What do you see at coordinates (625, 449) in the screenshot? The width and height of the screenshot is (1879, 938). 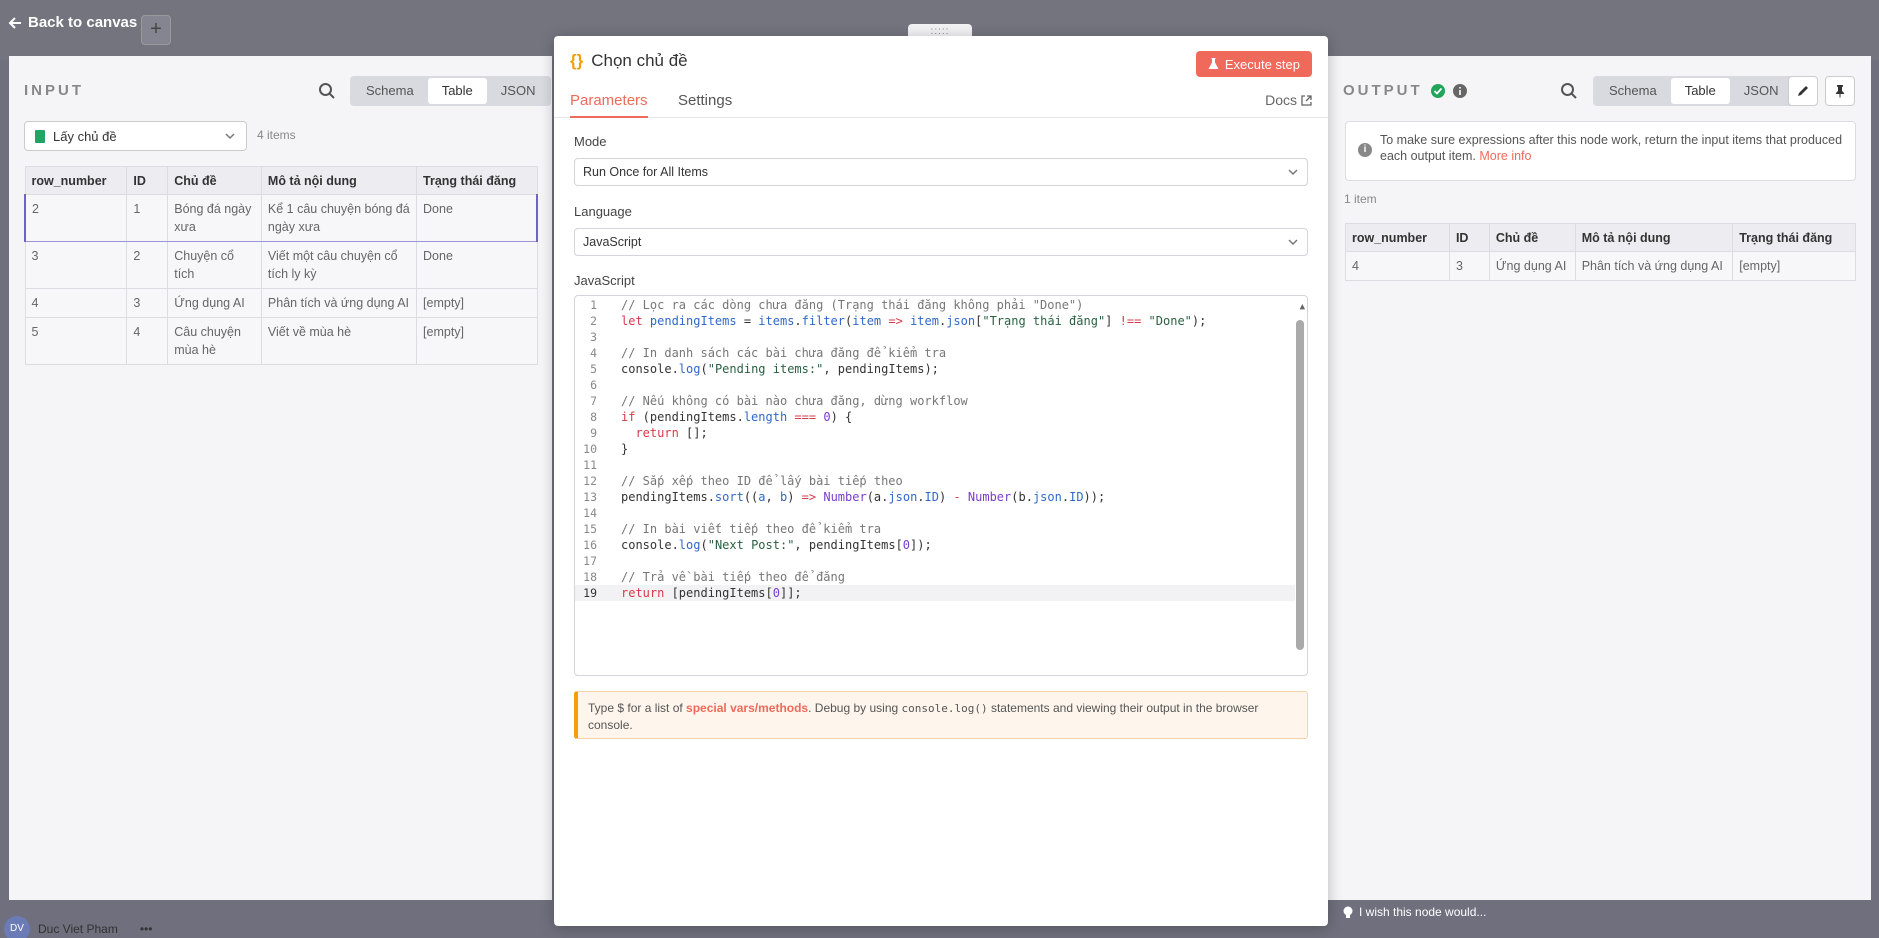 I see `code-text: }` at bounding box center [625, 449].